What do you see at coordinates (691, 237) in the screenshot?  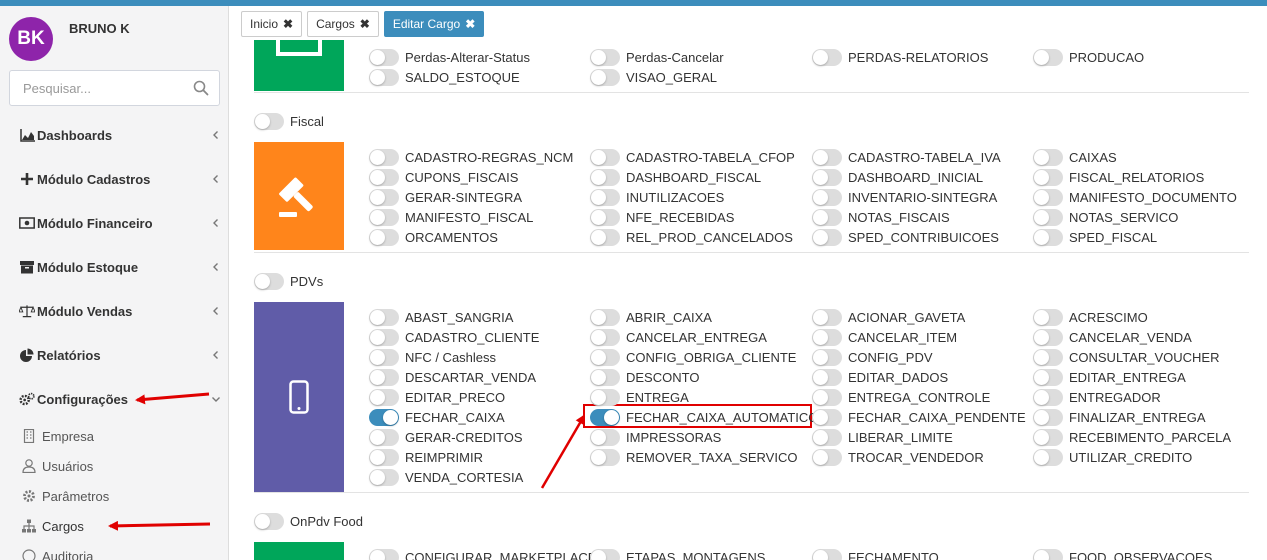 I see `permission-toggle-item: REL_PROD_CANCELADOS` at bounding box center [691, 237].